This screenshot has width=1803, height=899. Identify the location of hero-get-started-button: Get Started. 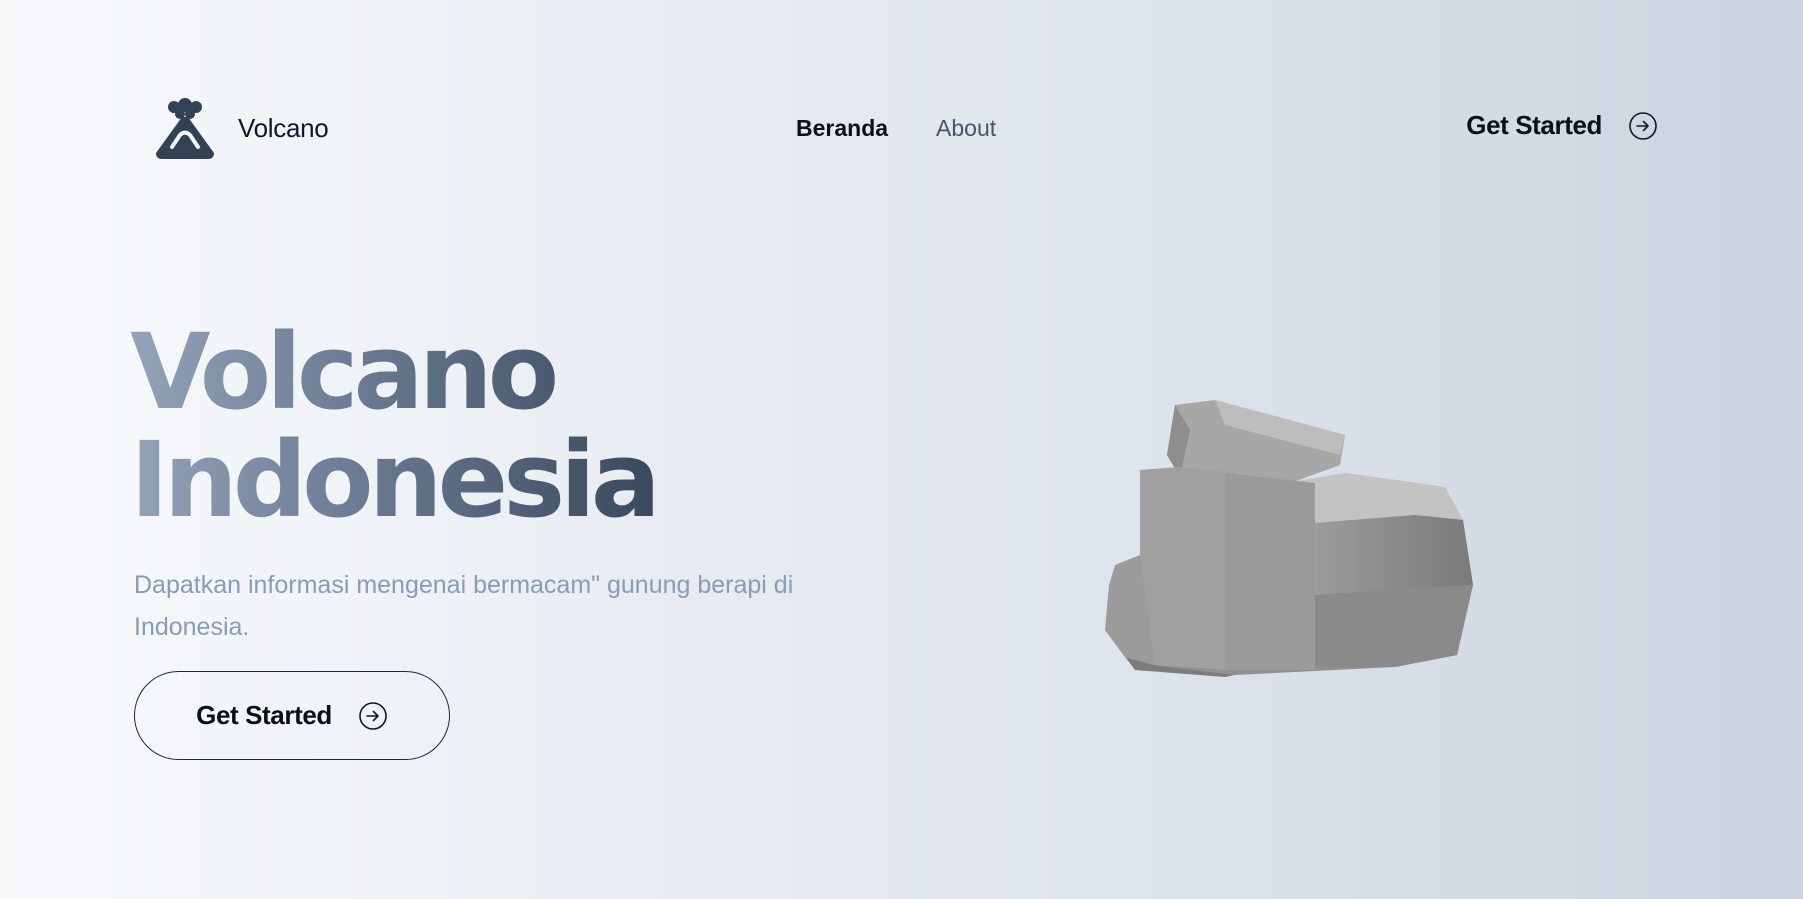
(292, 715).